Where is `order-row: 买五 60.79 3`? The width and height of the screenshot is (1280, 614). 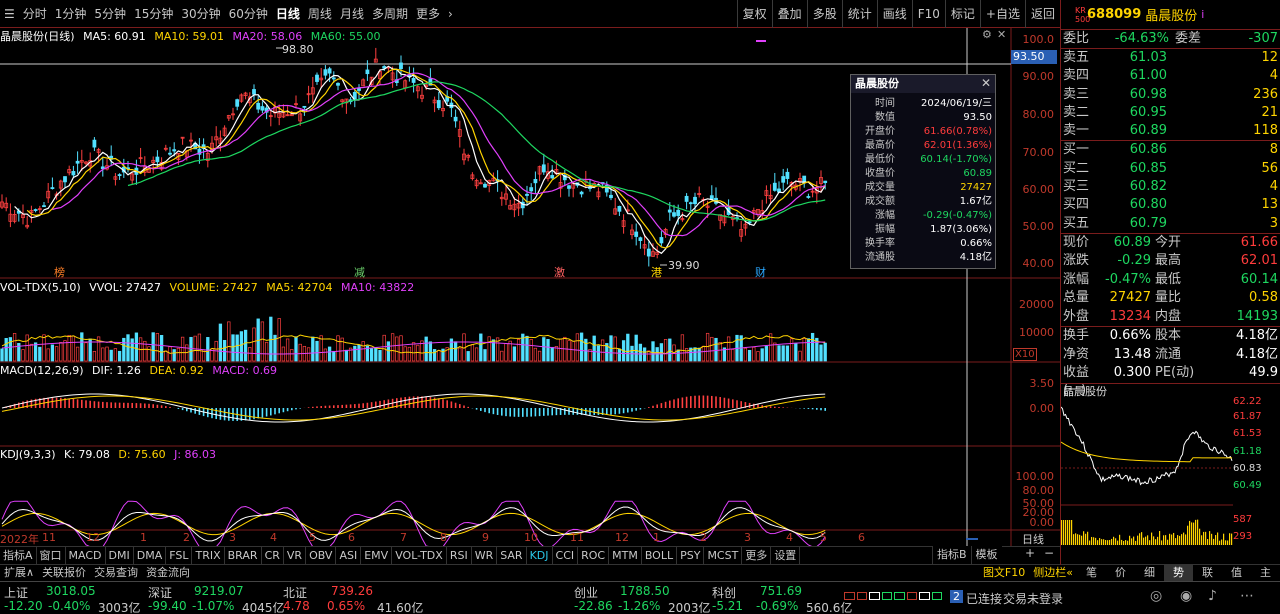
order-row: 买五 60.79 3 is located at coordinates (1170, 224).